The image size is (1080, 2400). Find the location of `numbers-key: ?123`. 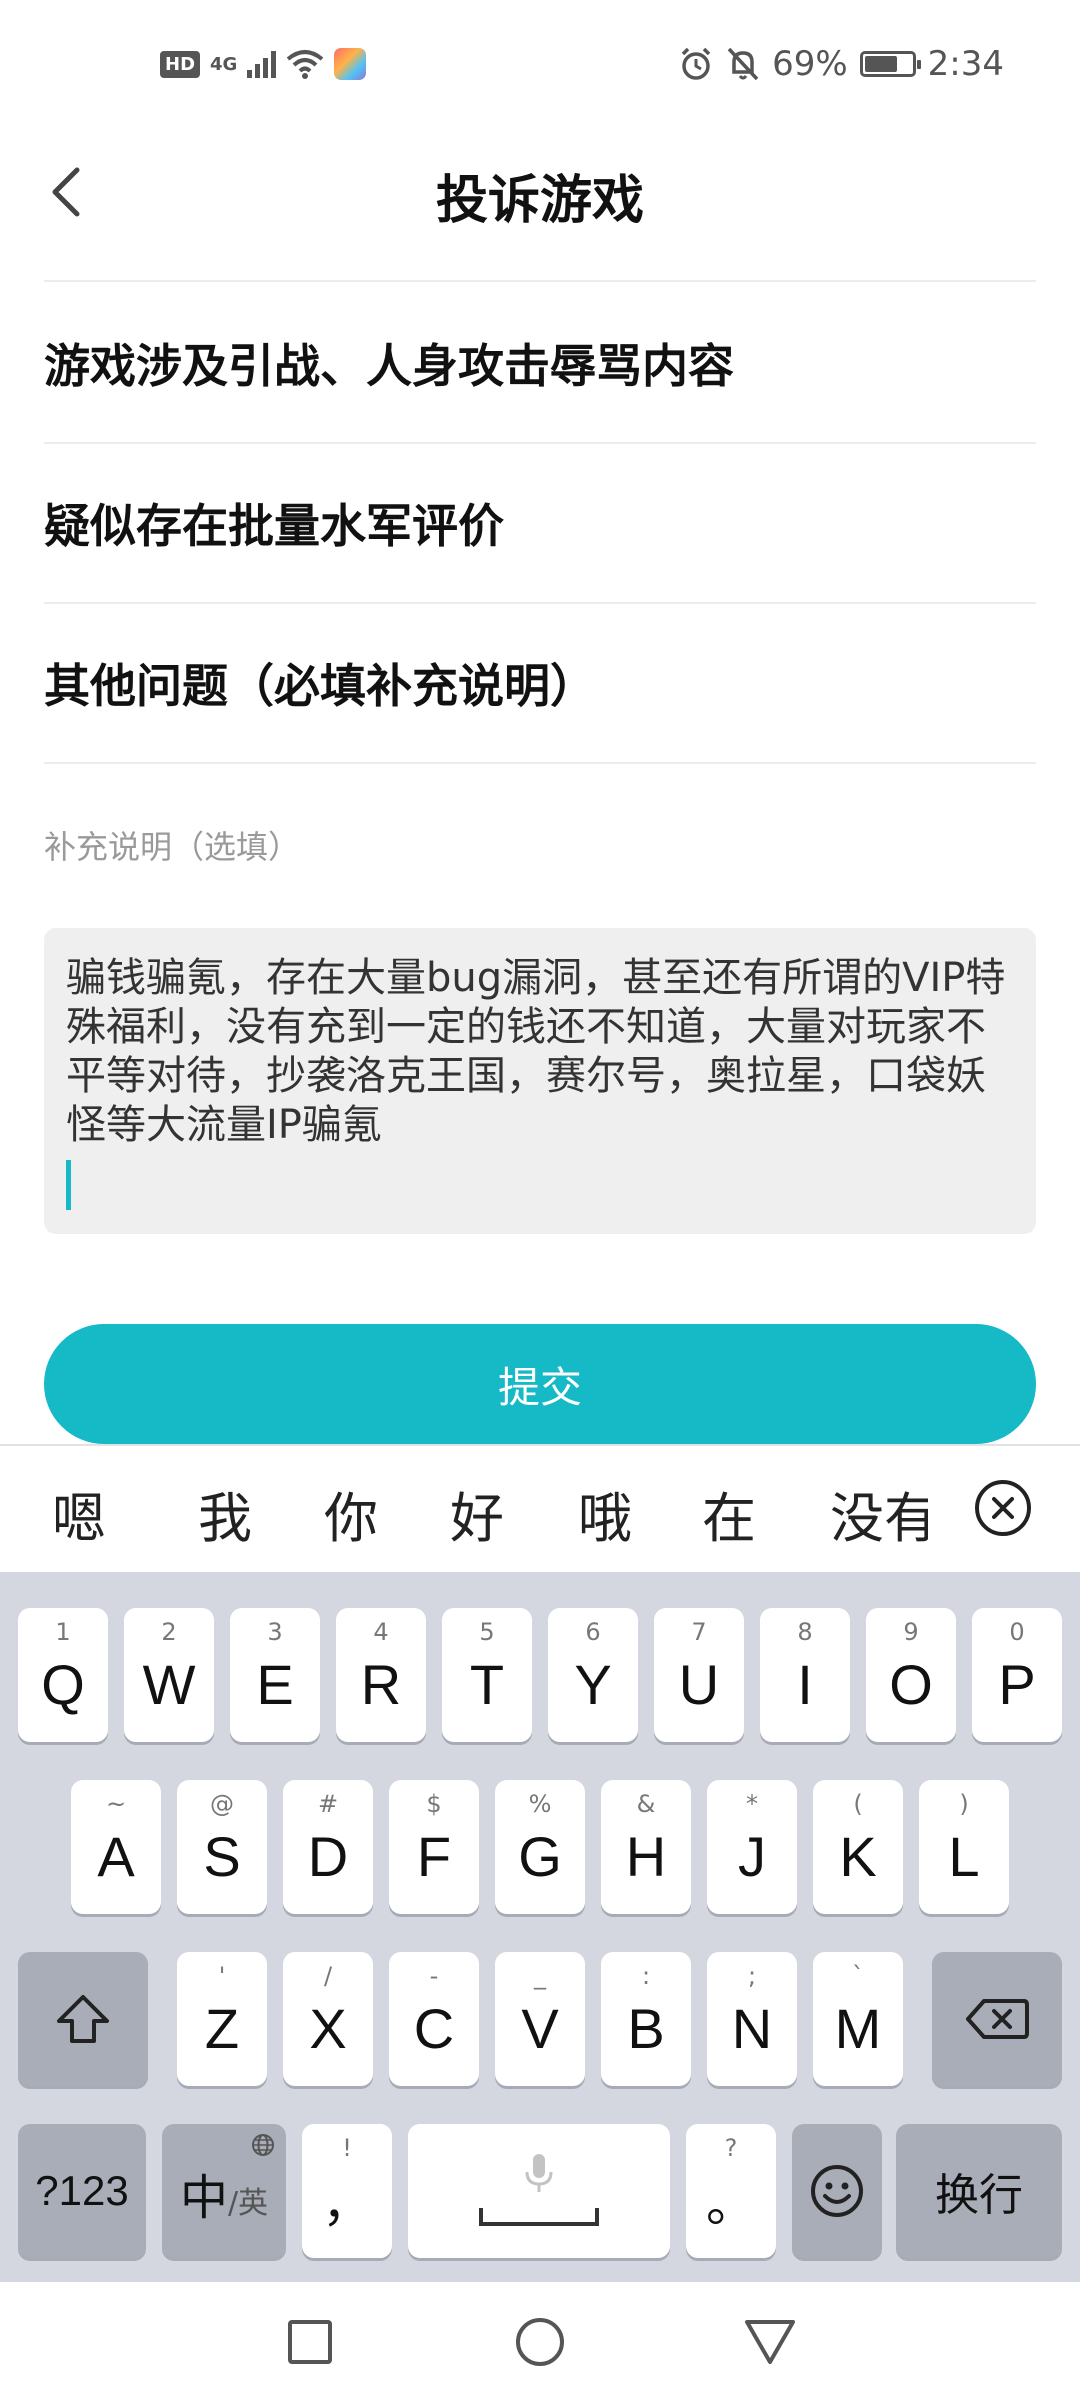

numbers-key: ?123 is located at coordinates (82, 2191).